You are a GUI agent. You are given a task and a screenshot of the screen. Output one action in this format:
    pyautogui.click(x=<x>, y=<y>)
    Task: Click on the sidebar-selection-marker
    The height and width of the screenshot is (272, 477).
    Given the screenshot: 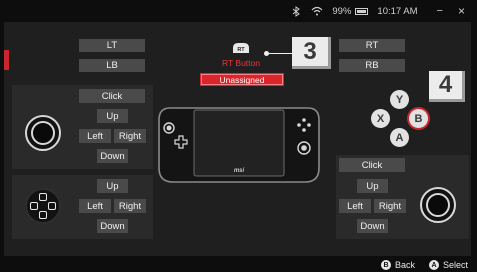 What is the action you would take?
    pyautogui.click(x=6, y=60)
    